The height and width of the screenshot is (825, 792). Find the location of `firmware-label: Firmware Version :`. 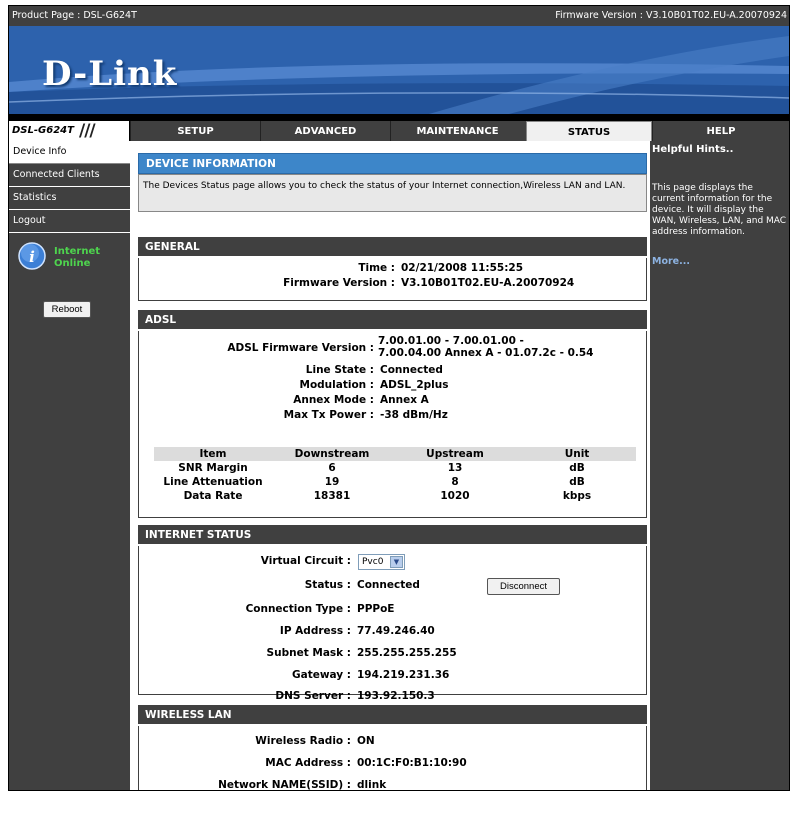

firmware-label: Firmware Version : is located at coordinates (339, 283).